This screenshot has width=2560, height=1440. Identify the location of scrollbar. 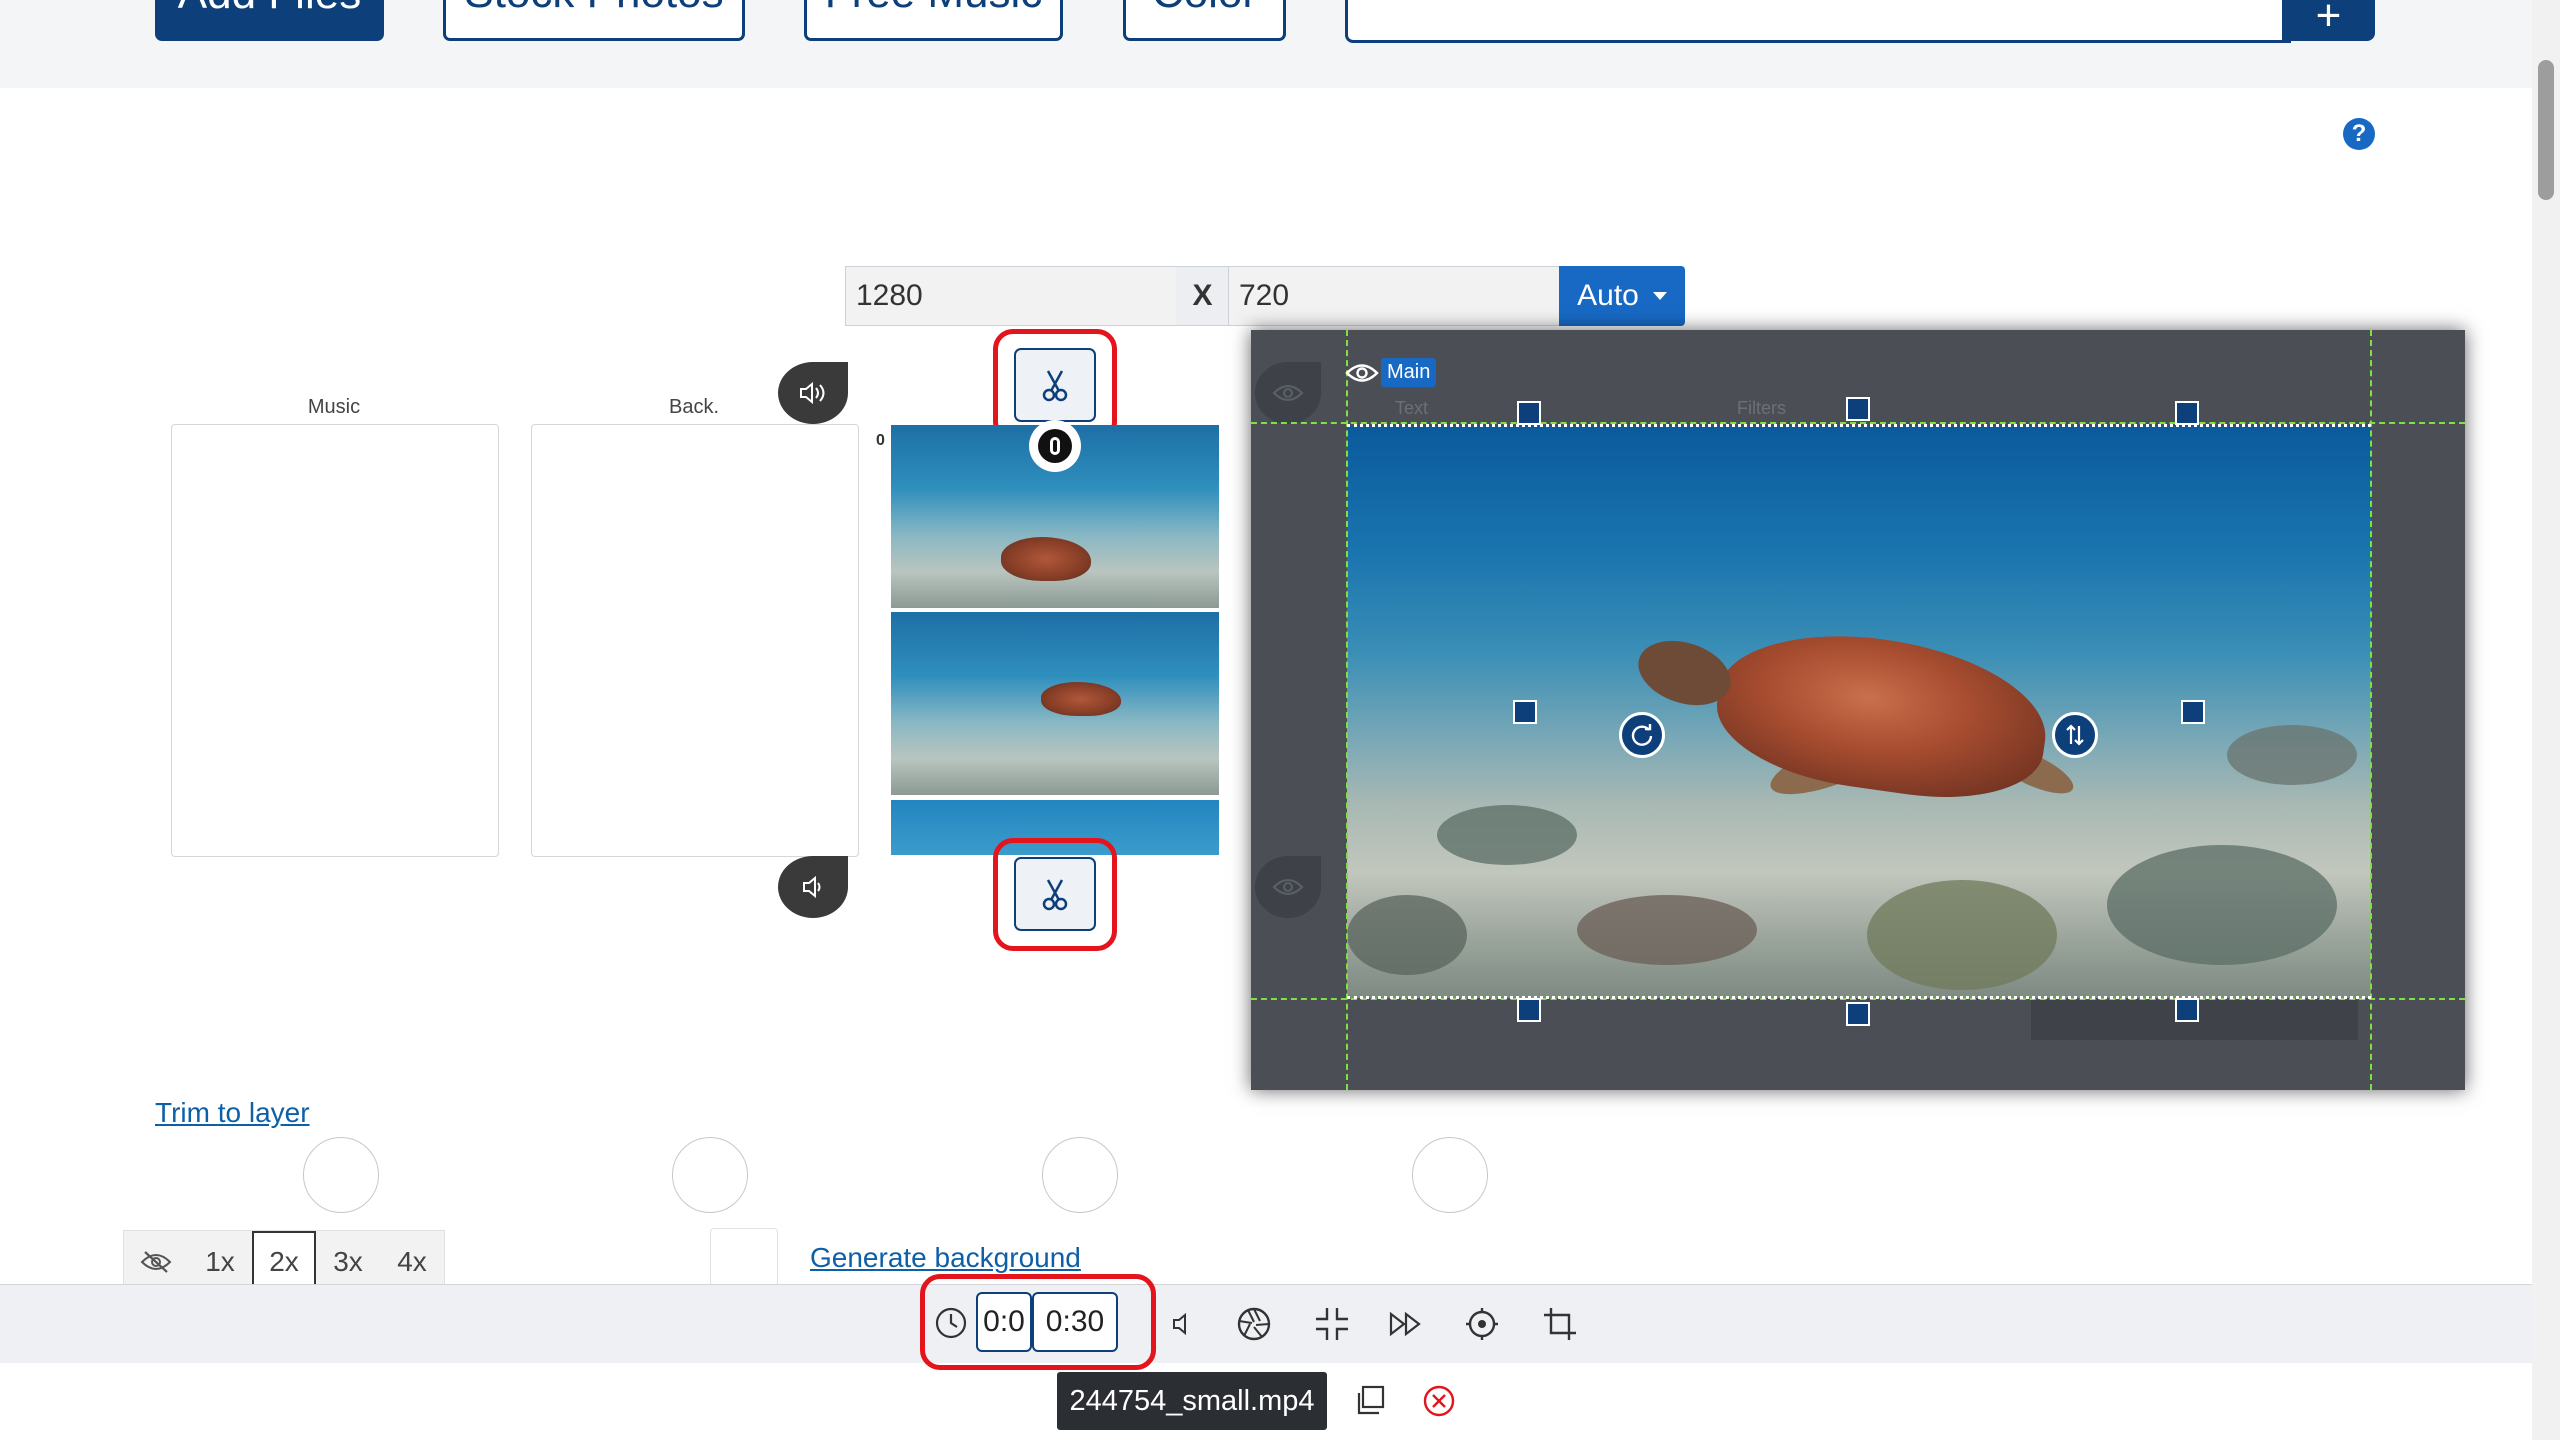
(2546, 720).